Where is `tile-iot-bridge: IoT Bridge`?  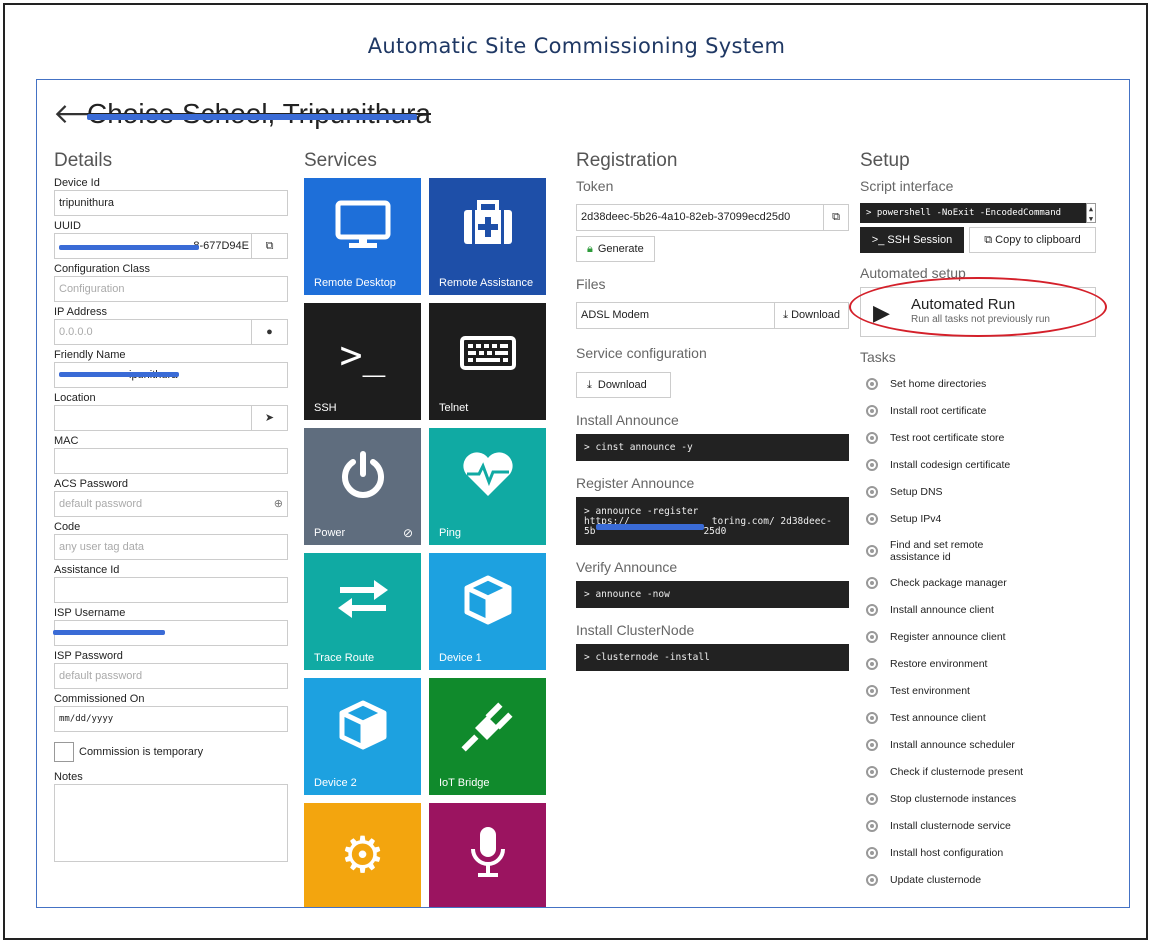
tile-iot-bridge: IoT Bridge is located at coordinates (487, 736).